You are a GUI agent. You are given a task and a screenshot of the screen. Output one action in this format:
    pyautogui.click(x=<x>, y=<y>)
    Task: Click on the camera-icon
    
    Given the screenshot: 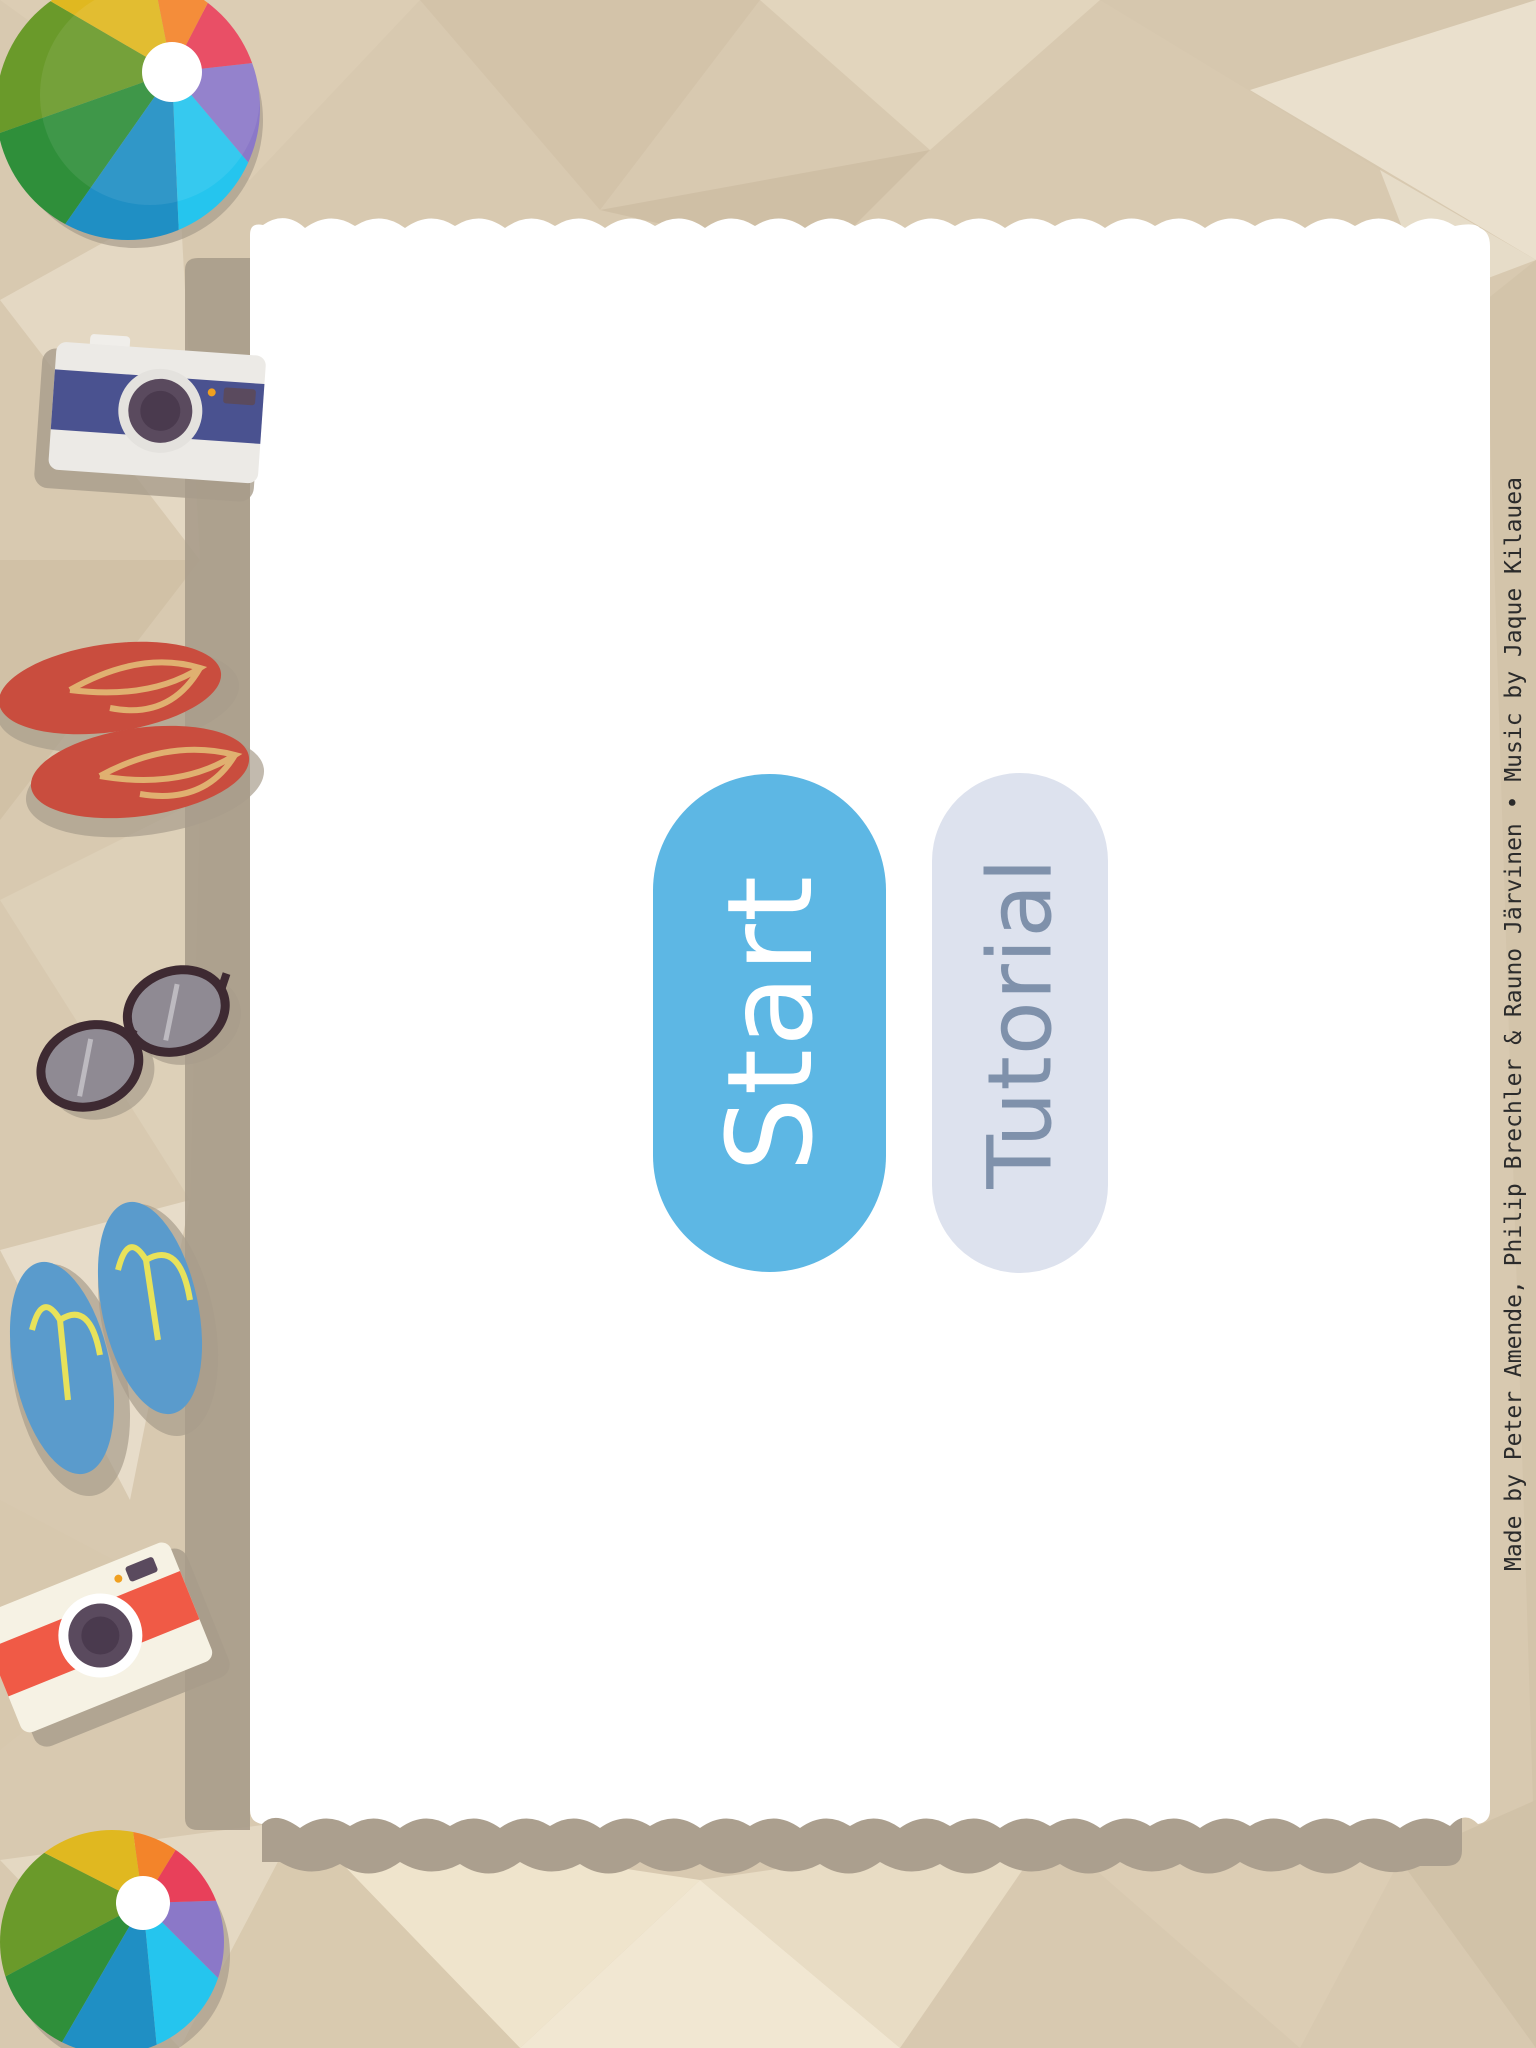 What is the action you would take?
    pyautogui.click(x=150, y=418)
    